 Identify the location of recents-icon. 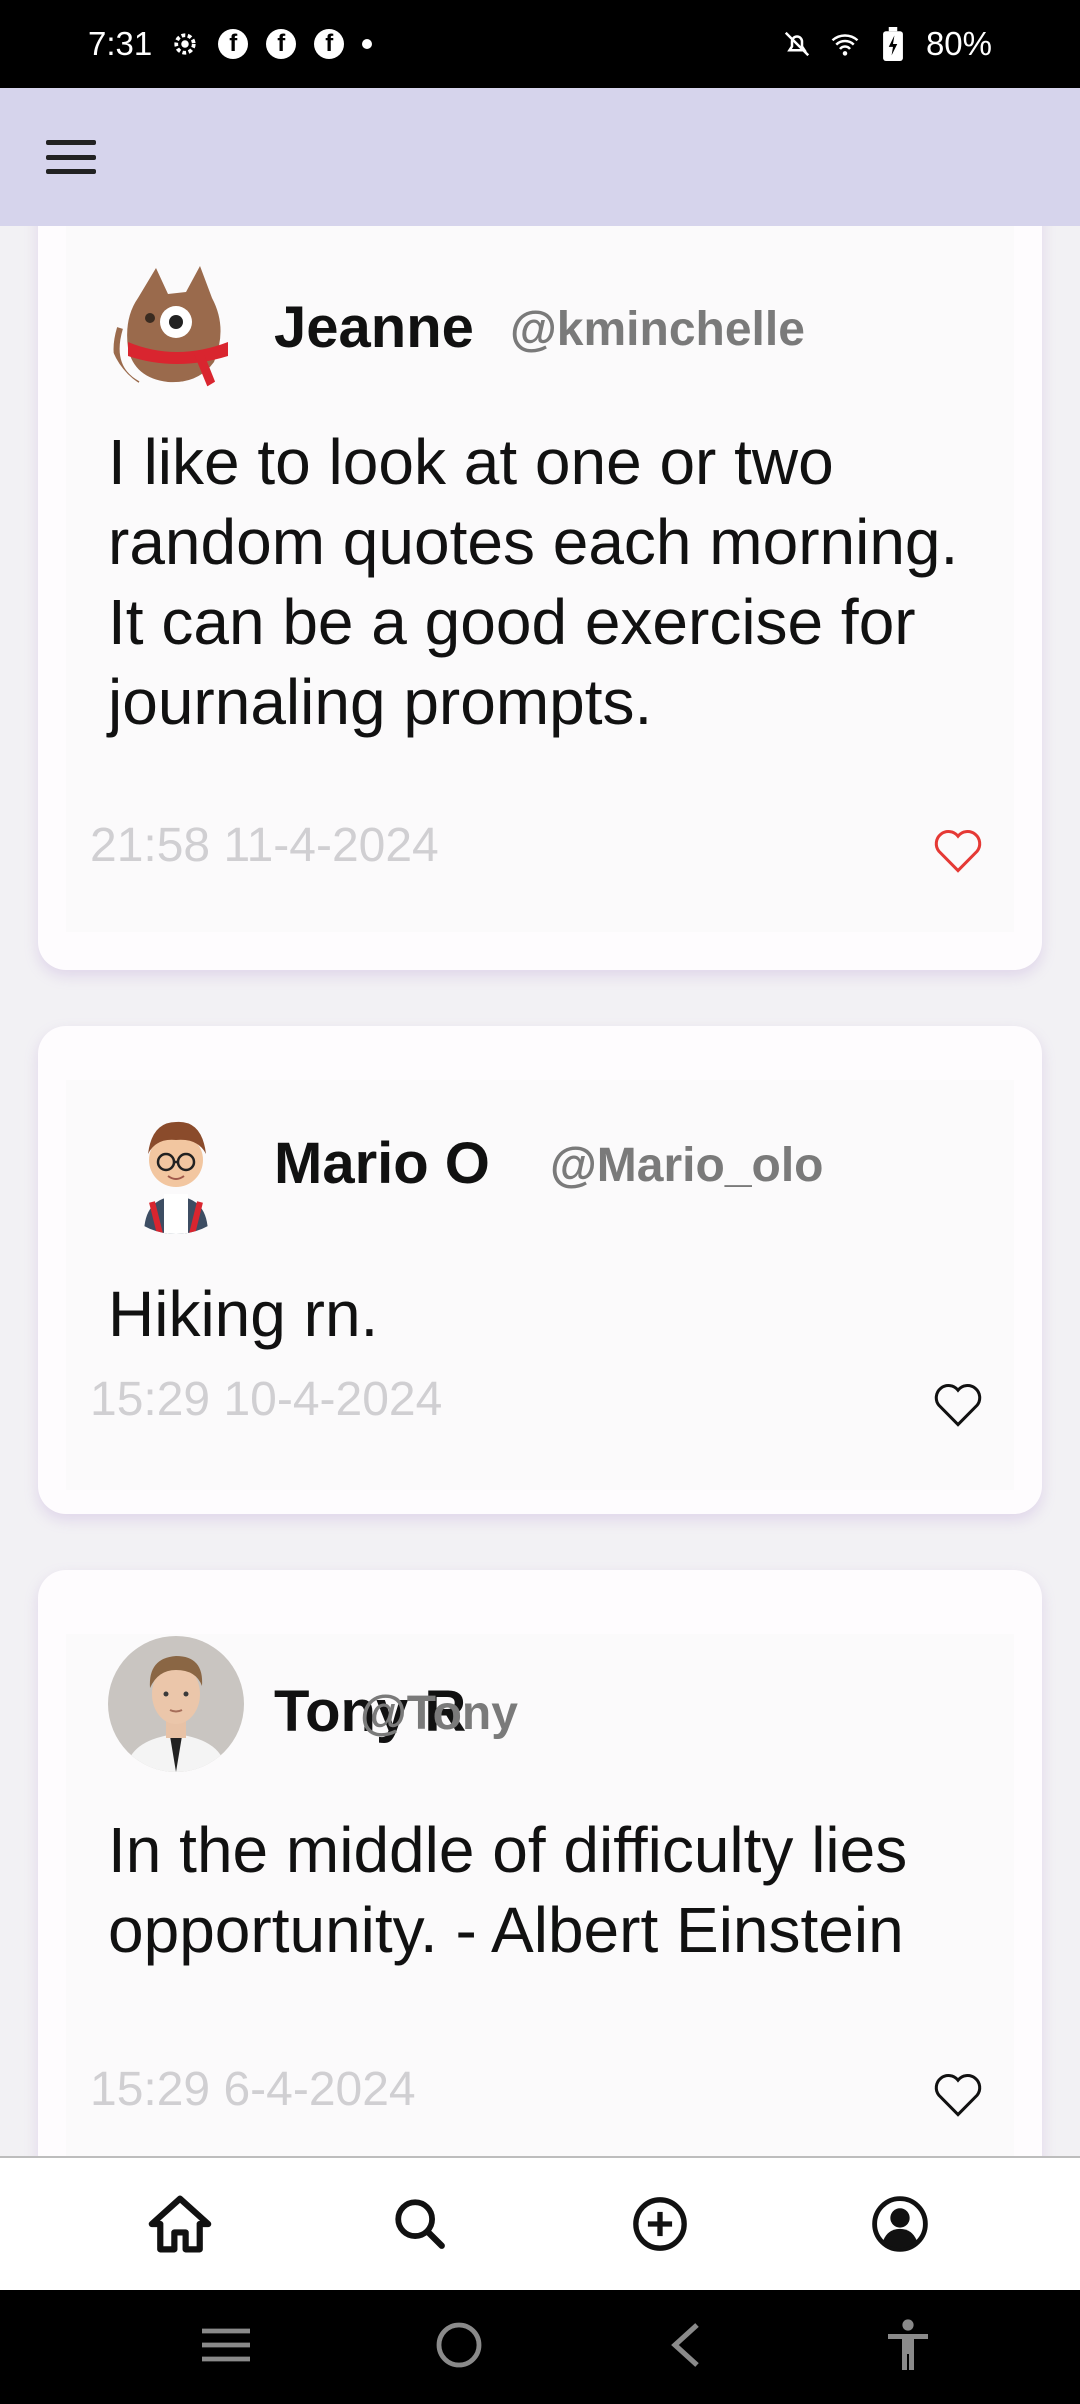
(226, 2347).